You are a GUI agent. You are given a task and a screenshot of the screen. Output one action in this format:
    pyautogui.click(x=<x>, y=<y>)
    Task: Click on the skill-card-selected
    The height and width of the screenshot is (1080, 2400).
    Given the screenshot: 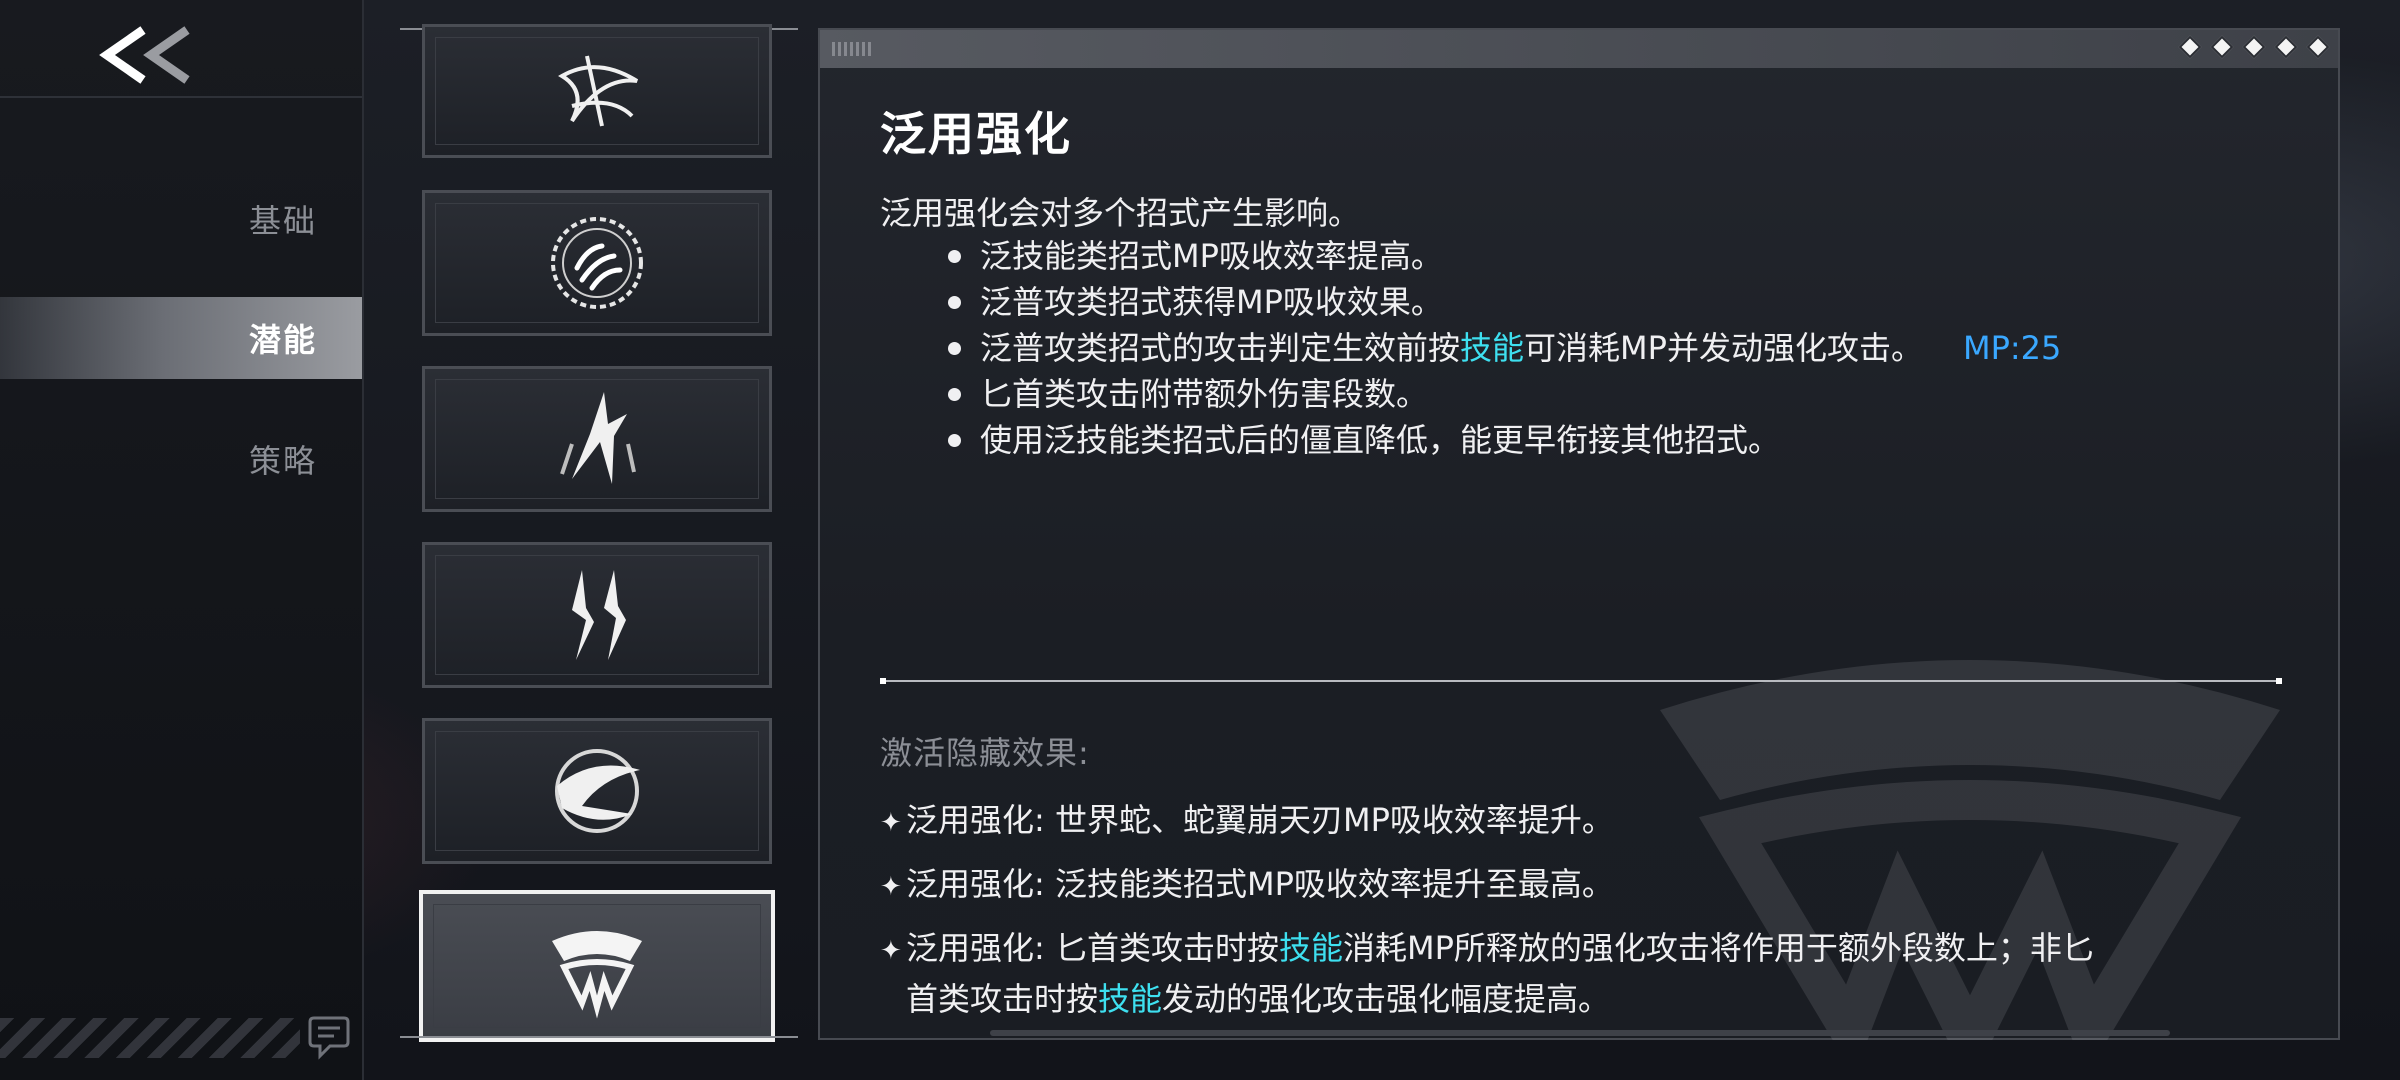 What is the action you would take?
    pyautogui.click(x=597, y=966)
    